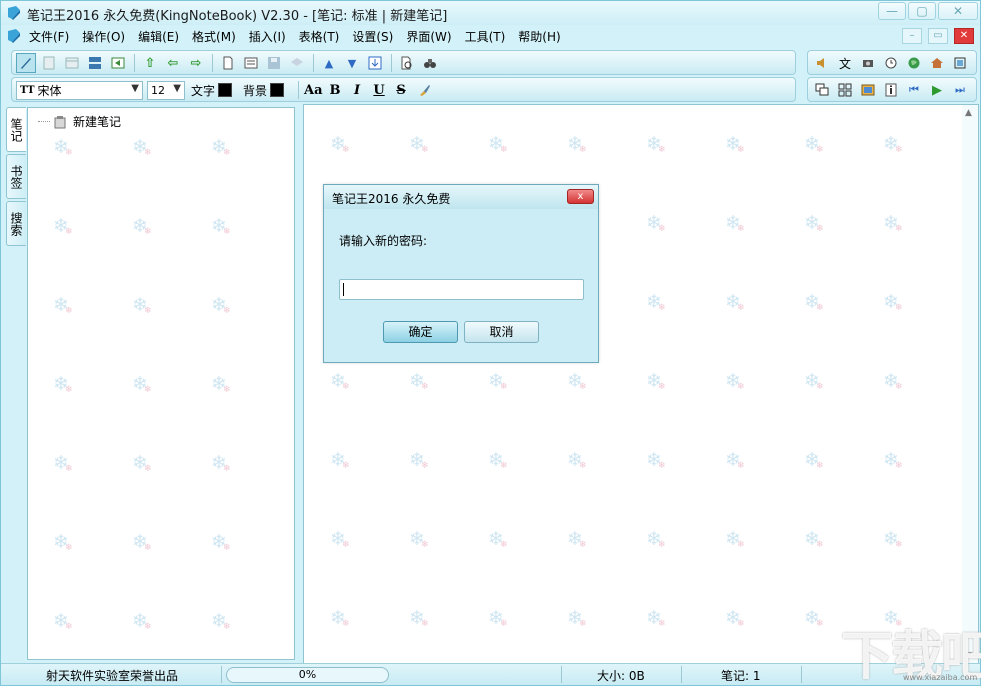  What do you see at coordinates (150, 63) in the screenshot?
I see `move-up-button: ⇧` at bounding box center [150, 63].